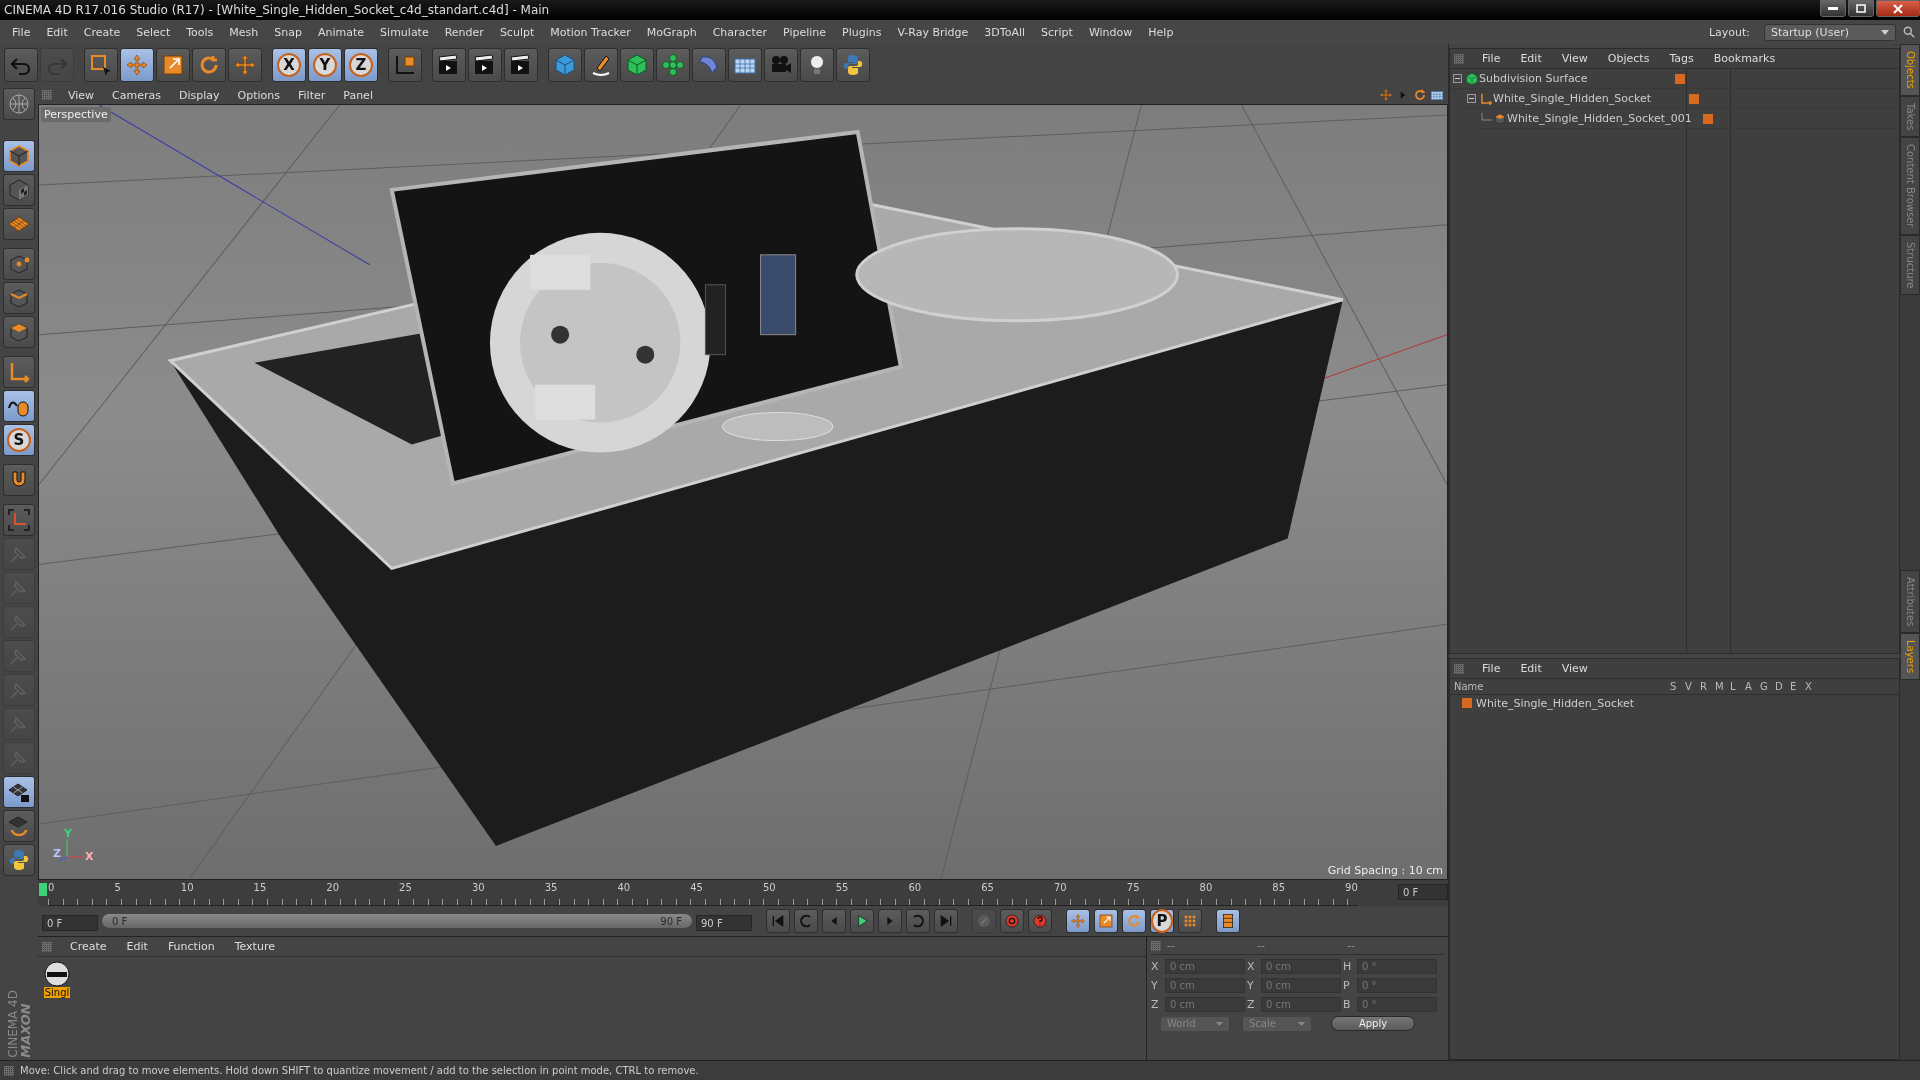 The image size is (1920, 1080). I want to click on axis-letter-button: Y, so click(325, 65).